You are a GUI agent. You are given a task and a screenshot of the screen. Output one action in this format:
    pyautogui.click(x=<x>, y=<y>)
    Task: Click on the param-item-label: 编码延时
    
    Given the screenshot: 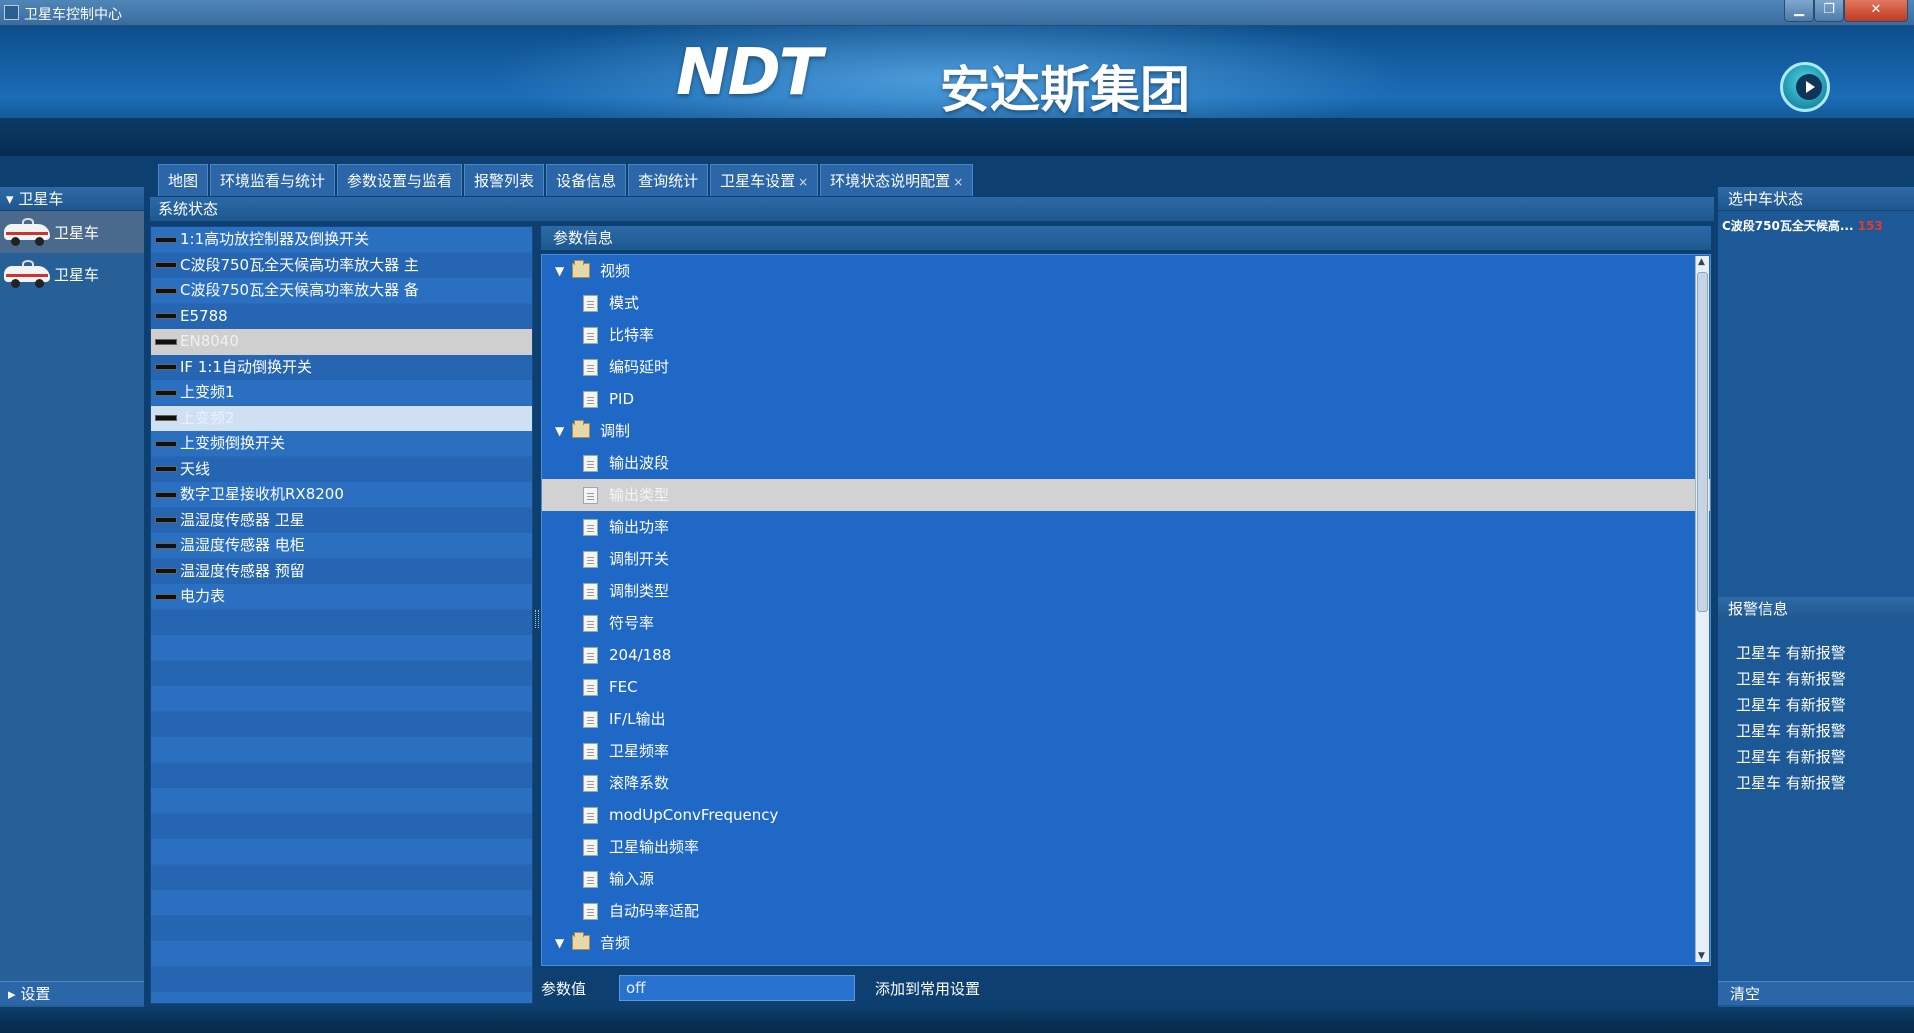 What is the action you would take?
    pyautogui.click(x=639, y=367)
    